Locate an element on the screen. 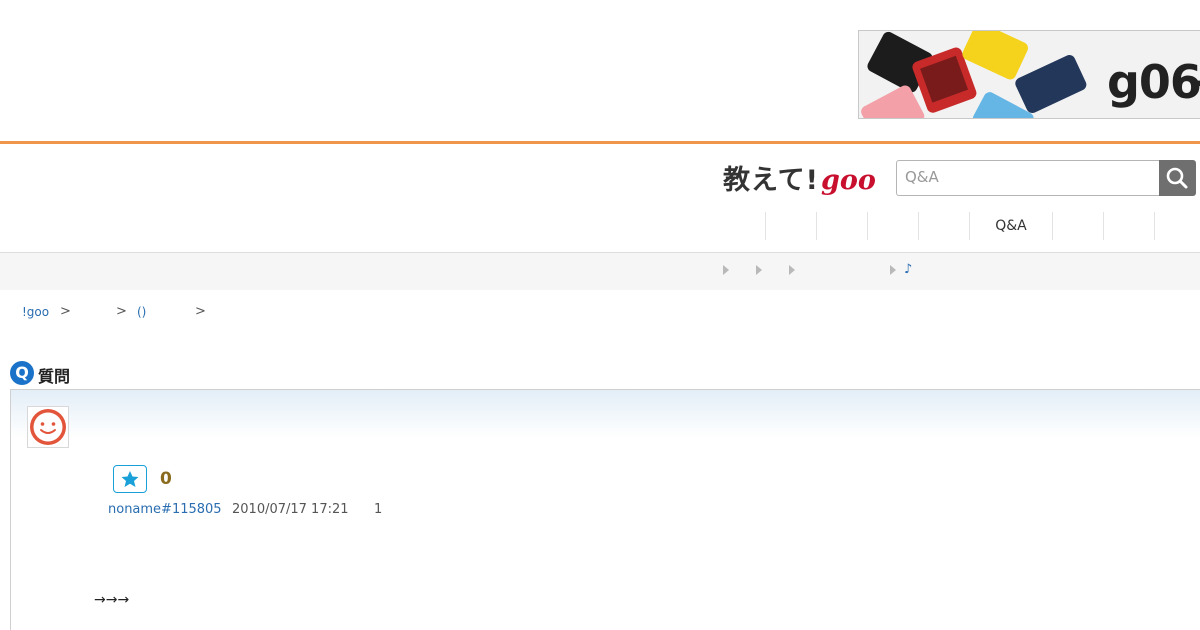  sub-navigation-bar is located at coordinates (600, 271).